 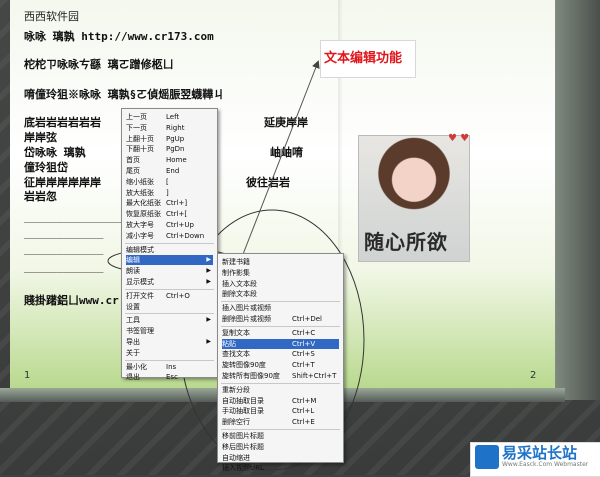 What do you see at coordinates (169, 307) in the screenshot?
I see `menu-item: 设置` at bounding box center [169, 307].